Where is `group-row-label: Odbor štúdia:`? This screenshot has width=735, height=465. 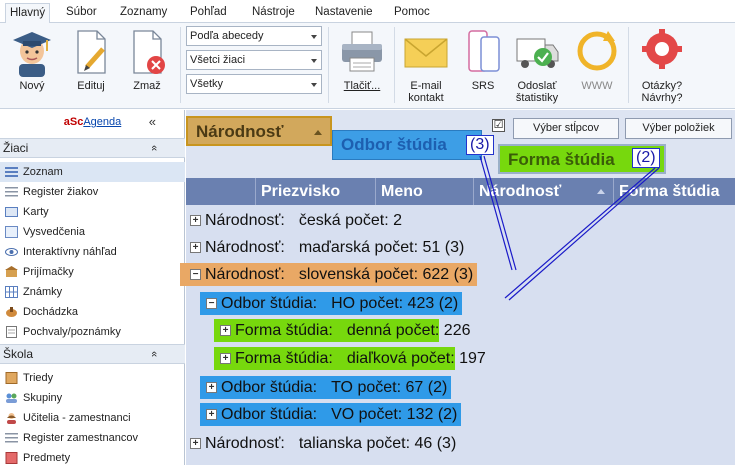 group-row-label: Odbor štúdia: is located at coordinates (269, 387).